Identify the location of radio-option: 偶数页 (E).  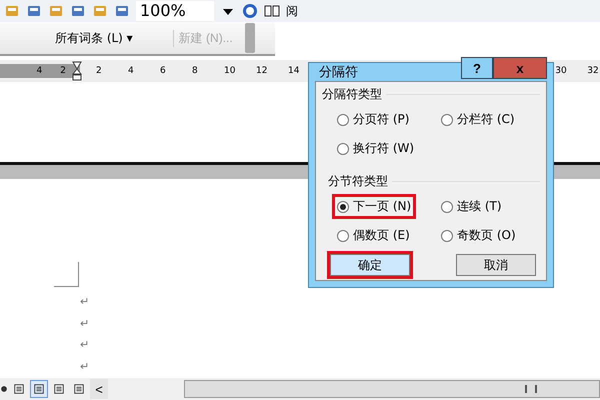
(373, 235).